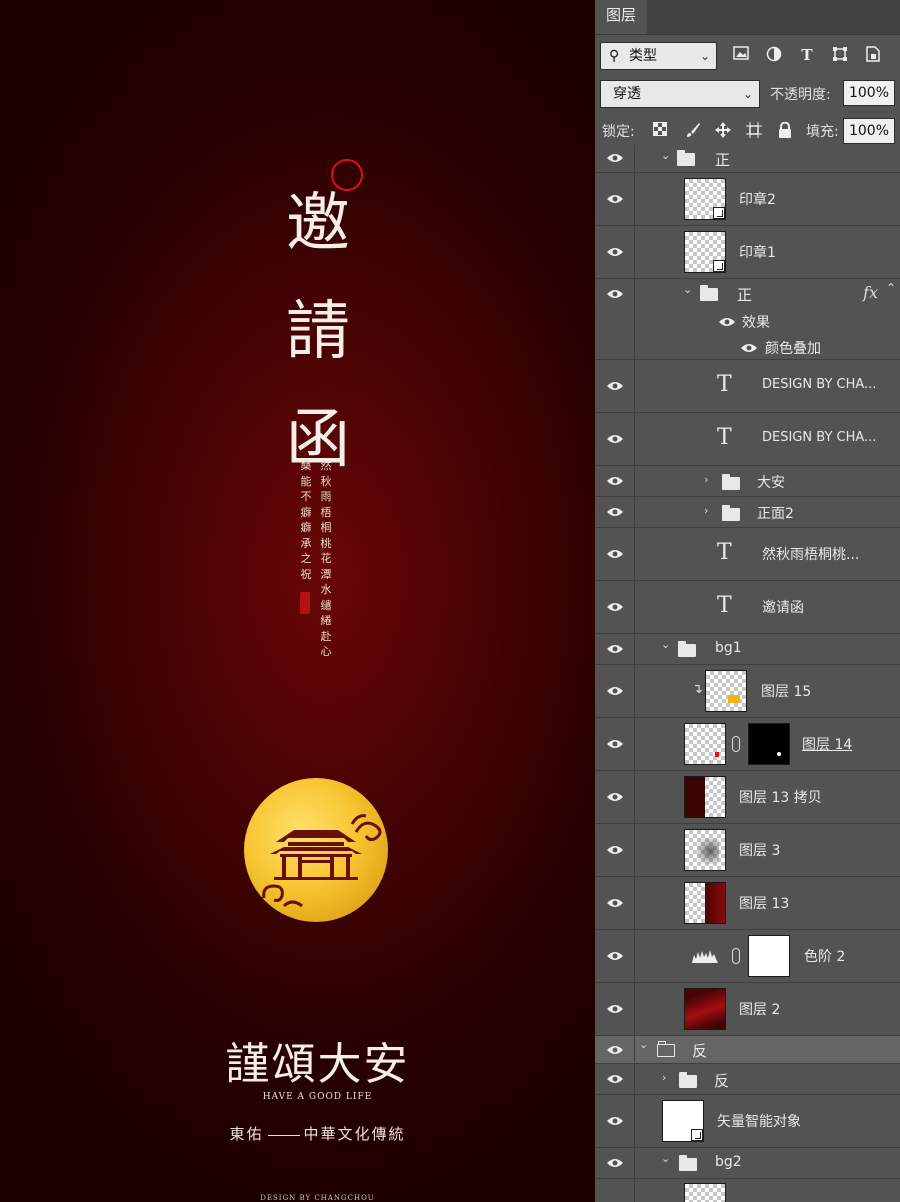 The height and width of the screenshot is (1202, 900). What do you see at coordinates (660, 131) in the screenshot?
I see `lock-transparent-pixels-icon` at bounding box center [660, 131].